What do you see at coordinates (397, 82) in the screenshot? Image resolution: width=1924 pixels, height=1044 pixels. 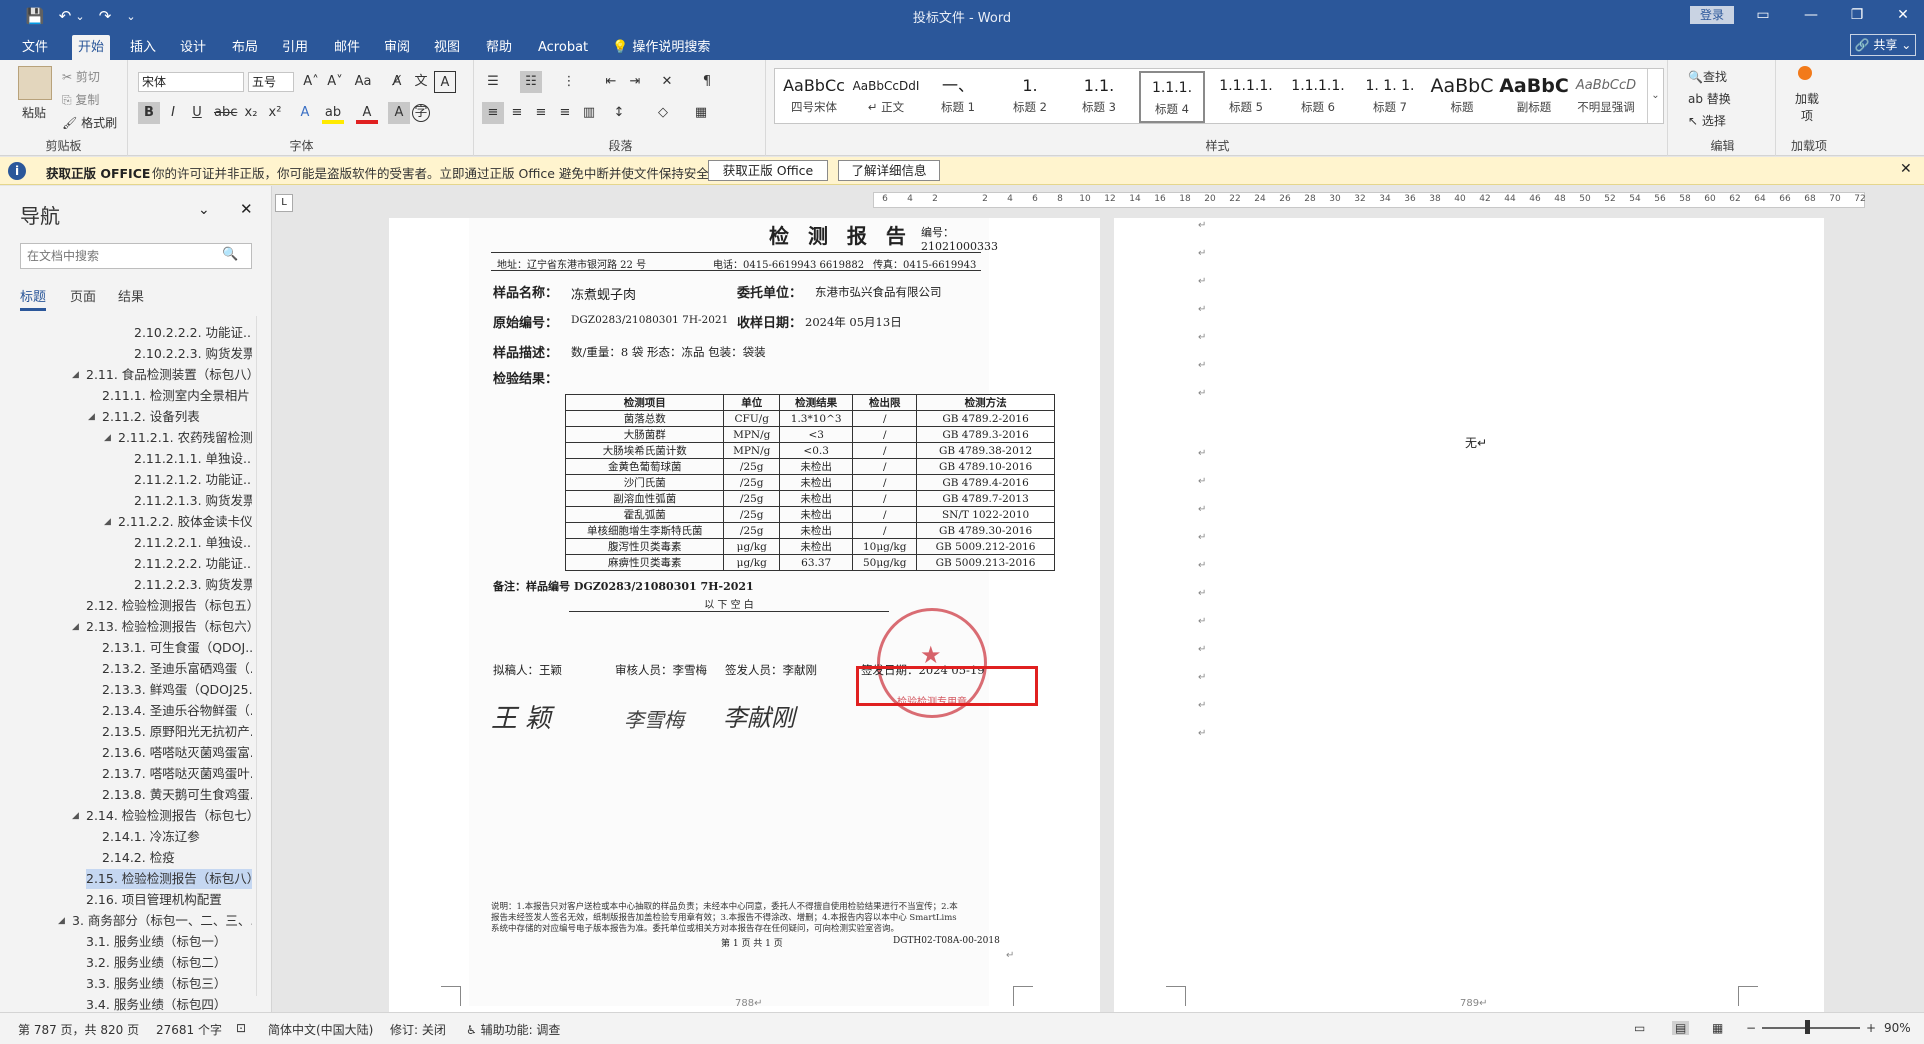 I see `clear-format-icon: A̸` at bounding box center [397, 82].